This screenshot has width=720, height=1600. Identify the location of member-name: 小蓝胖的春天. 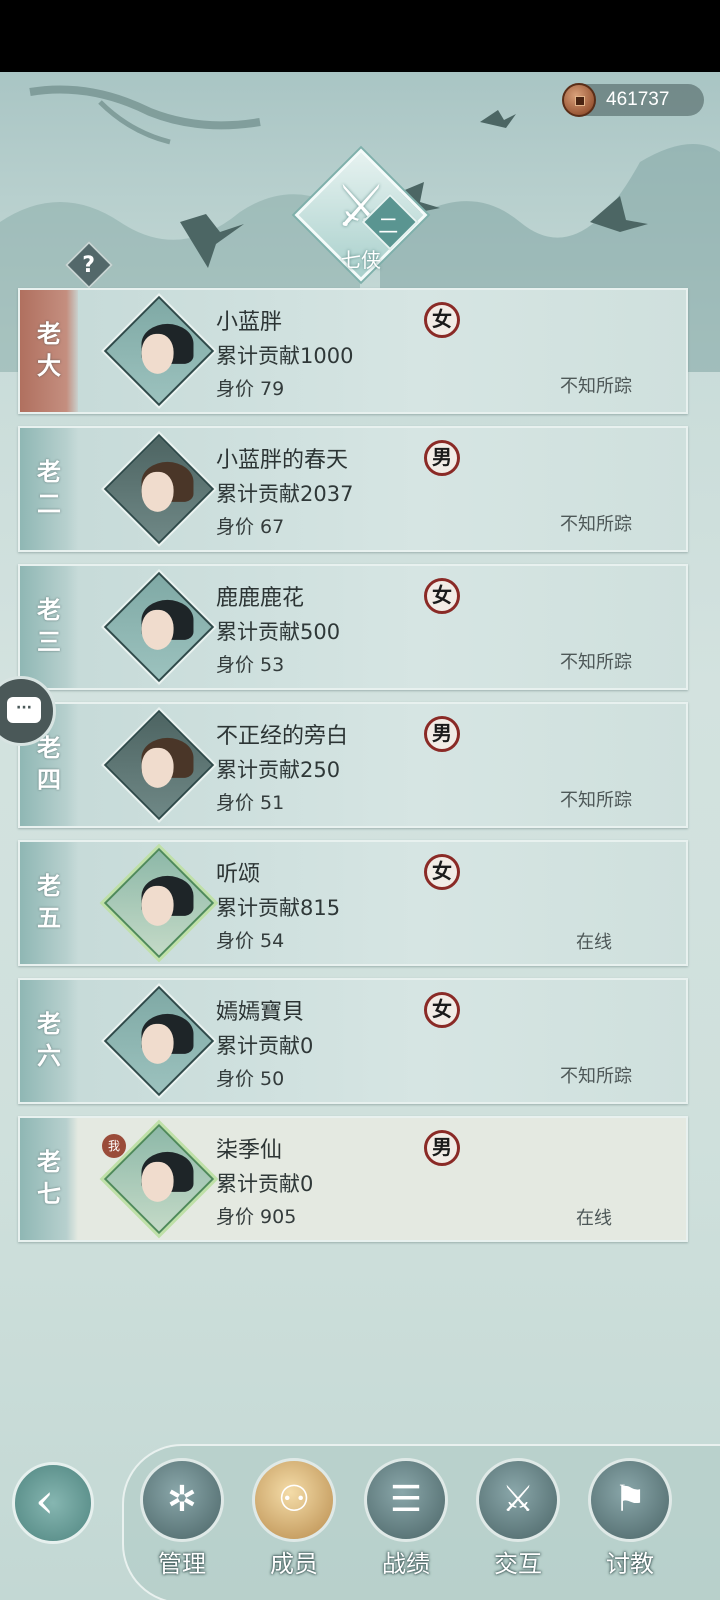
(282, 460).